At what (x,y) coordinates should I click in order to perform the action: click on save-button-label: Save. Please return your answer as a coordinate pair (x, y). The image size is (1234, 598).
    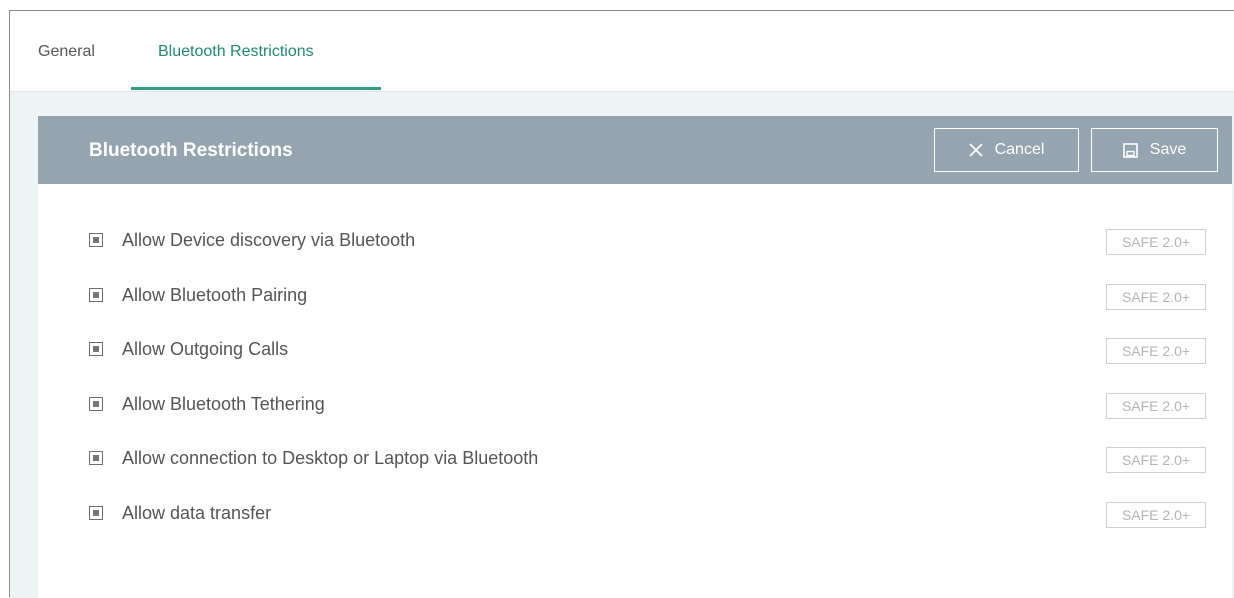
    Looking at the image, I should click on (1168, 149).